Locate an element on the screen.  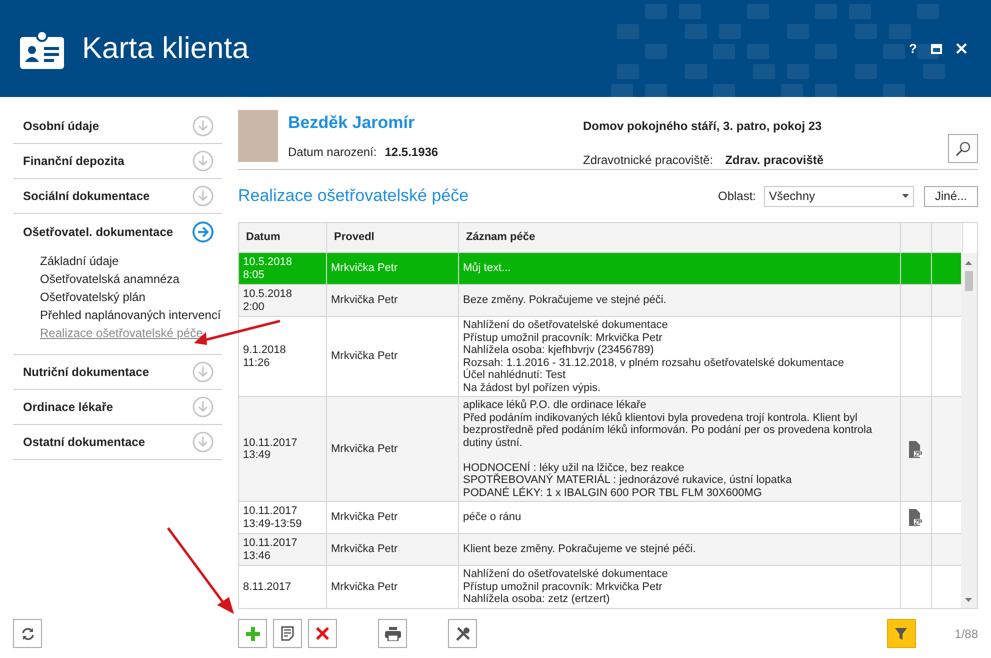
scroll-down-icon is located at coordinates (968, 600).